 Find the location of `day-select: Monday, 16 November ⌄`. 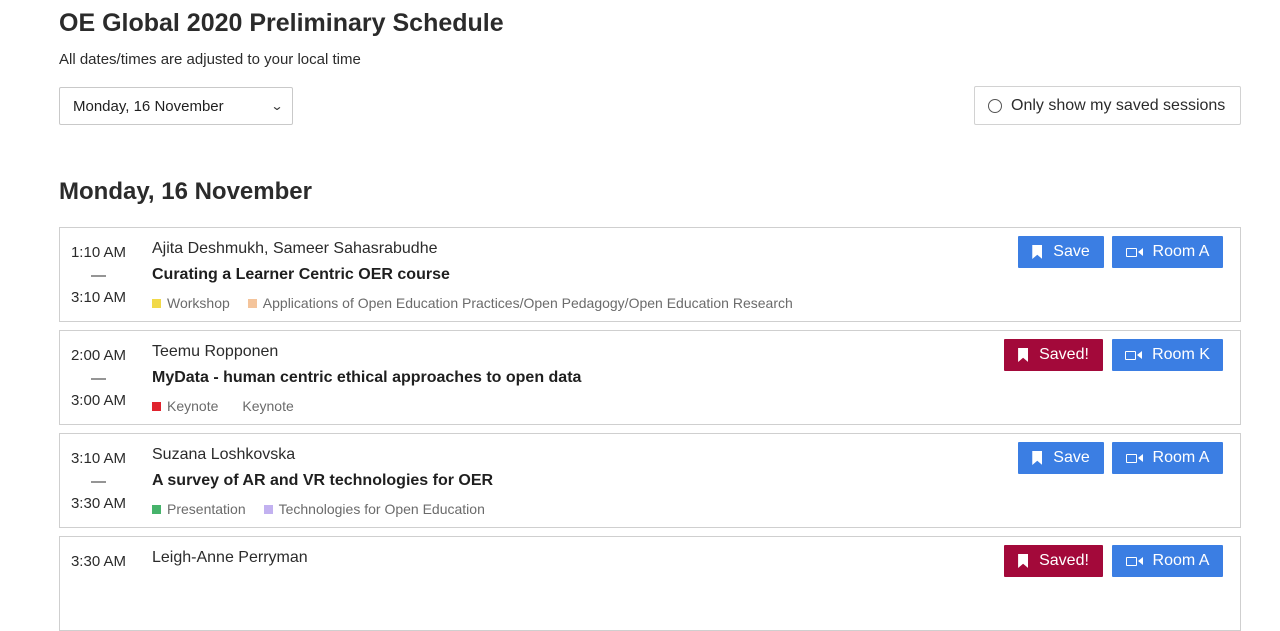

day-select: Monday, 16 November ⌄ is located at coordinates (176, 106).